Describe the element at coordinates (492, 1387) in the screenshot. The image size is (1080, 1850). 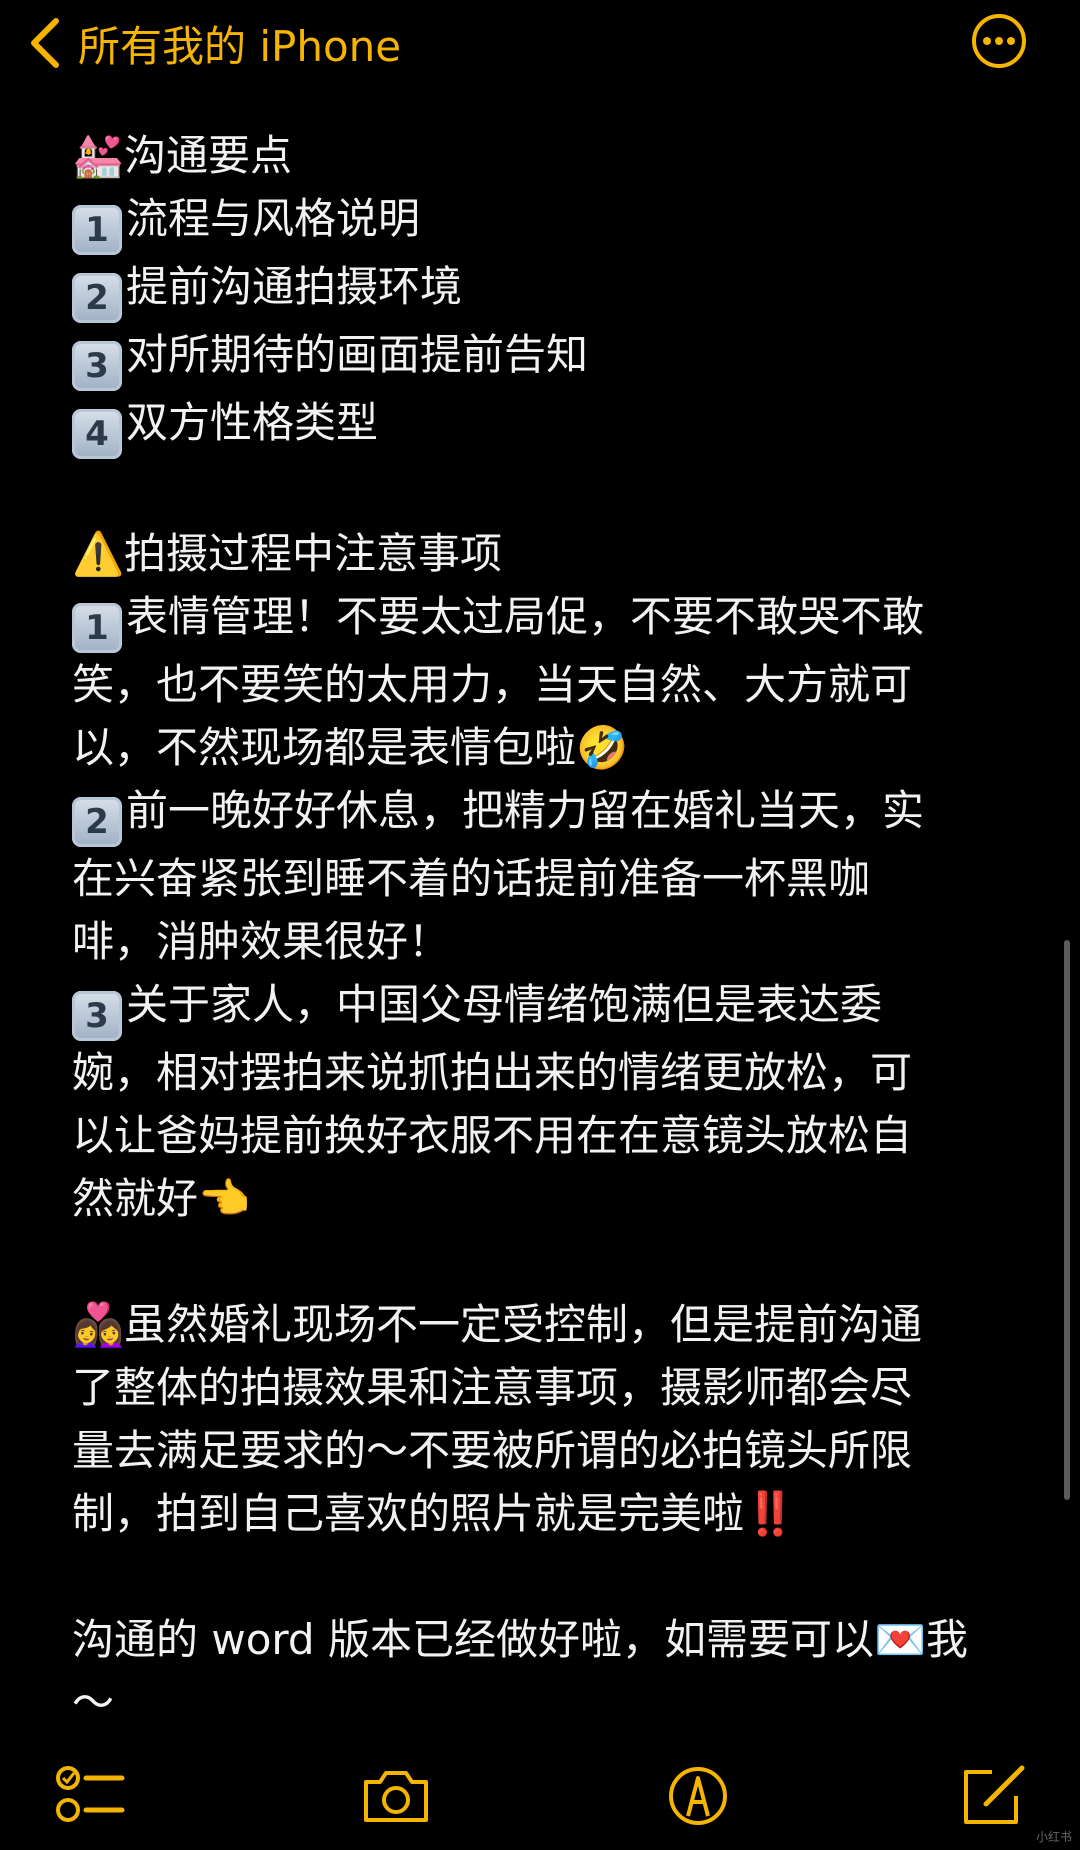
I see `text-line: 了整体的拍摄效果和注意事项，摄影师都会尽` at that location.